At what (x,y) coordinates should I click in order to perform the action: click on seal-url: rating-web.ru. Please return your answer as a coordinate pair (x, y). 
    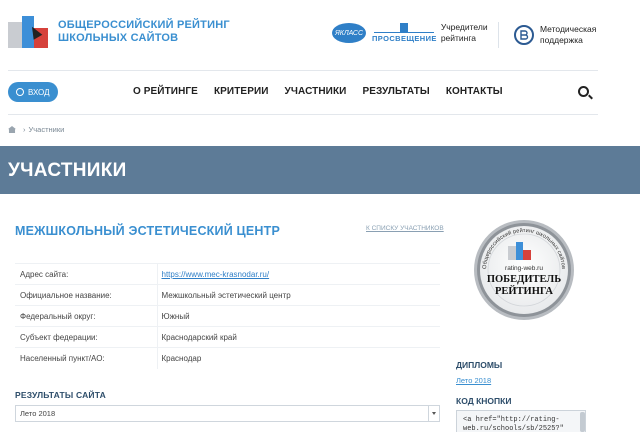
    Looking at the image, I should click on (524, 268).